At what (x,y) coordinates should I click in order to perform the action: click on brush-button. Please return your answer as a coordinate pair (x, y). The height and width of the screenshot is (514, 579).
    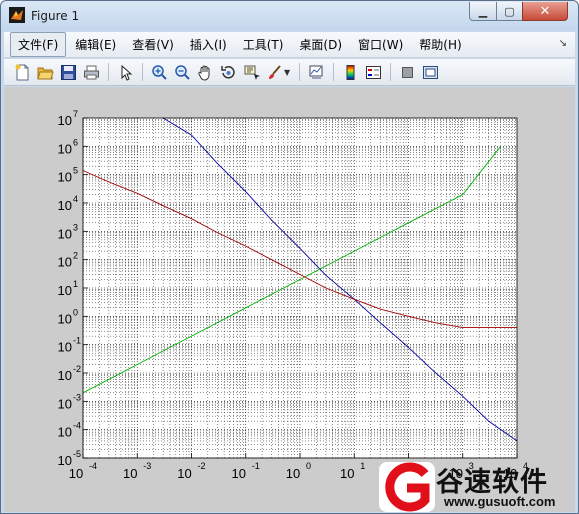
    Looking at the image, I should click on (274, 72).